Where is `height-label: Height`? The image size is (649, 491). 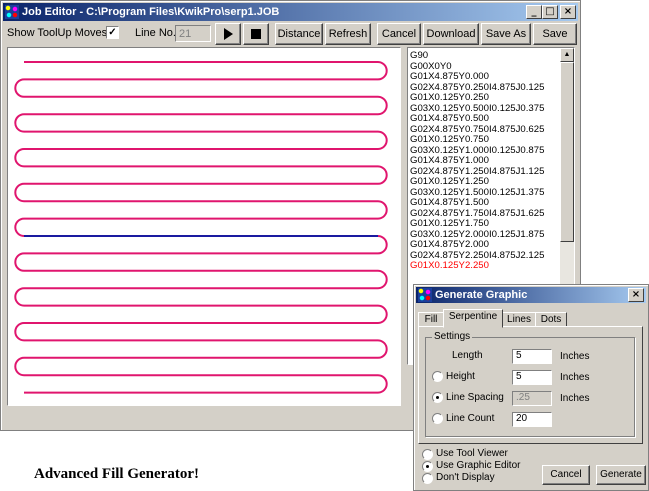
height-label: Height is located at coordinates (460, 376).